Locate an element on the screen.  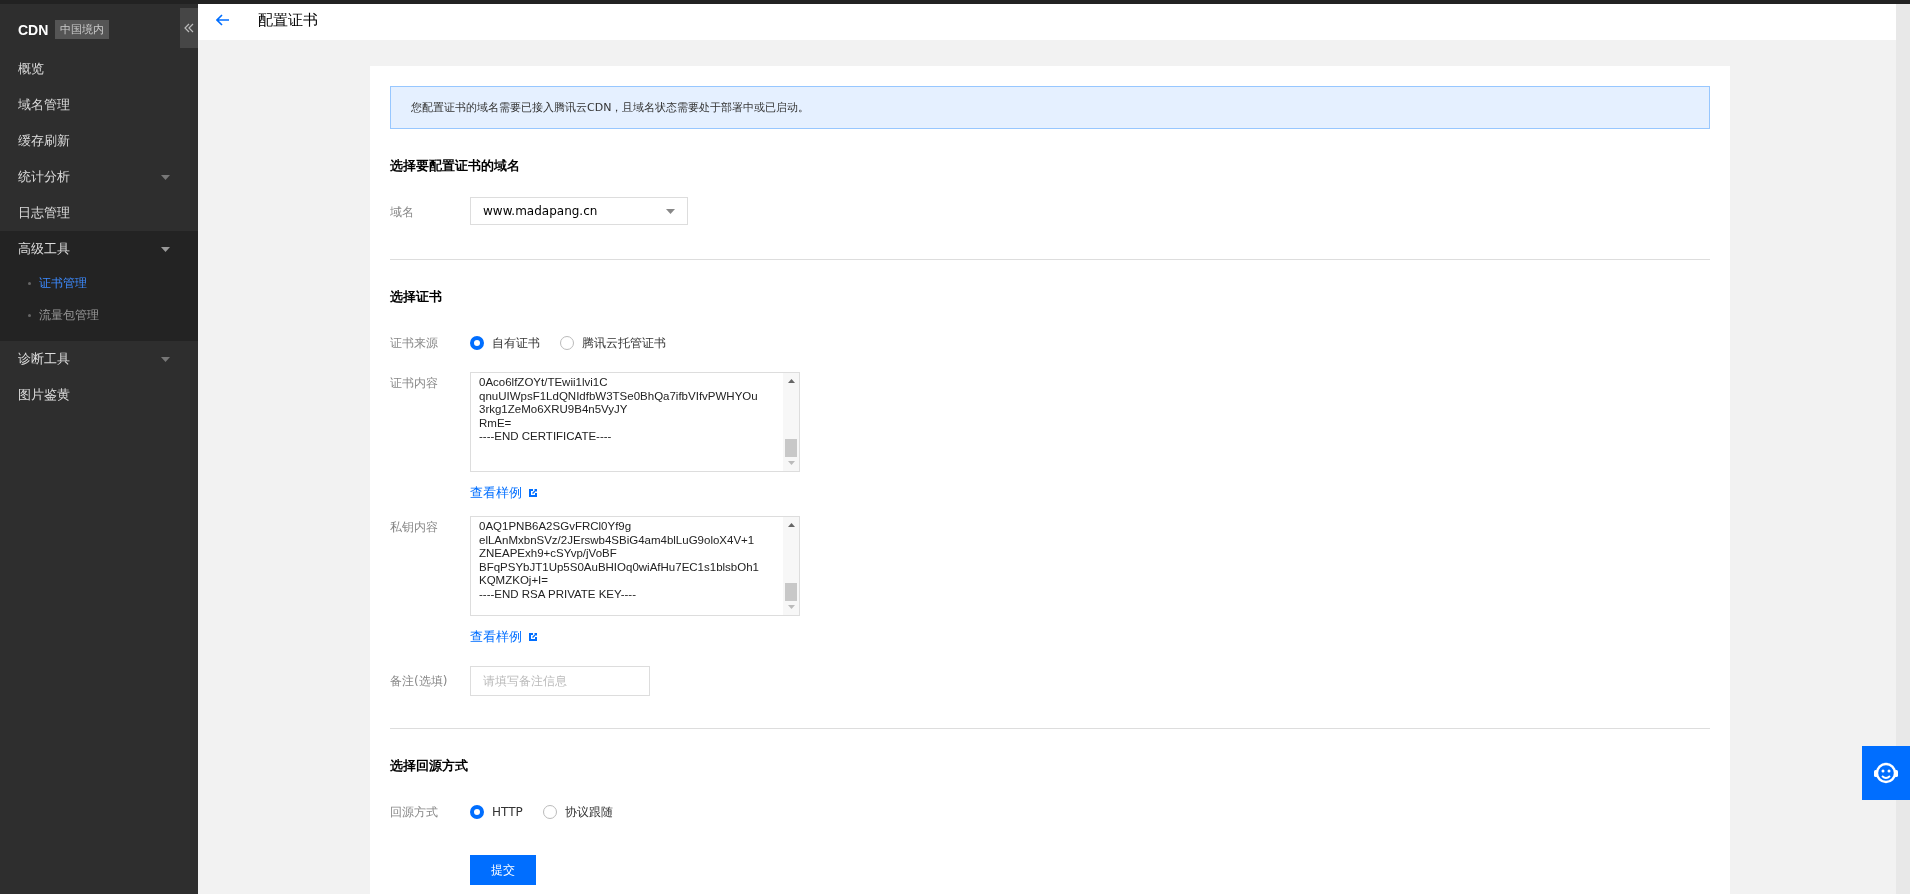
collapse-sidebar-button is located at coordinates (189, 28).